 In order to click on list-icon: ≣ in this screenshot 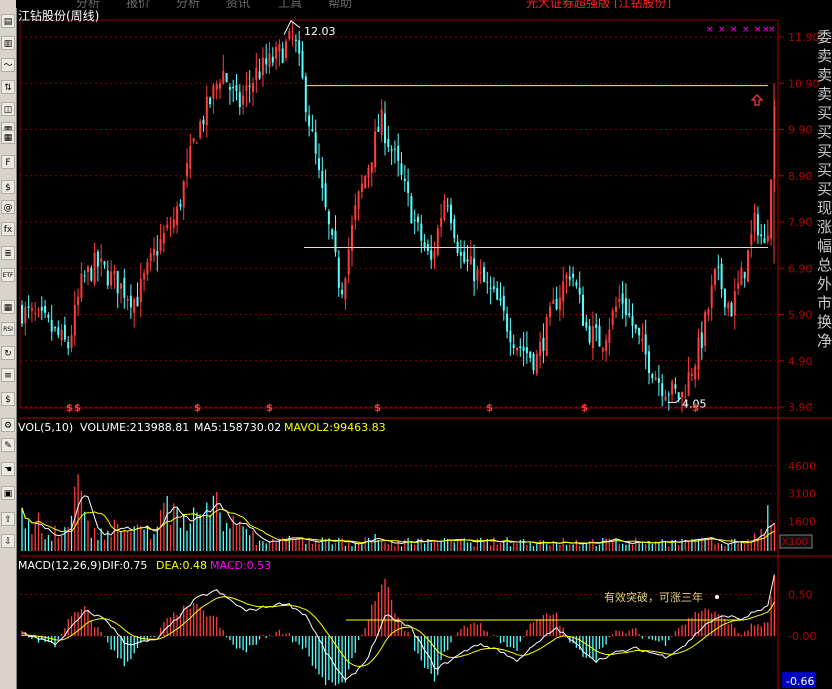, I will do `click(8, 253)`.